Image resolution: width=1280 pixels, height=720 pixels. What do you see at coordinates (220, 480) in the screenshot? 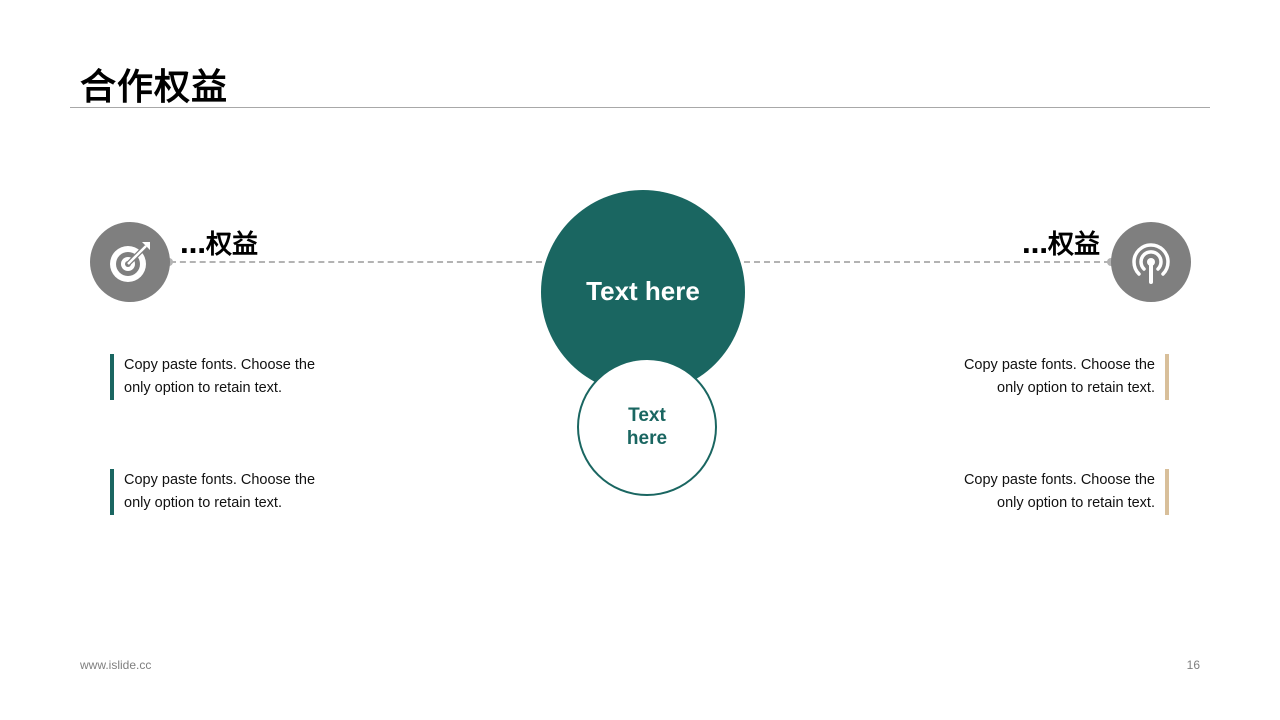
I see `left-text-2-line1: Copy paste fonts. Choose the` at bounding box center [220, 480].